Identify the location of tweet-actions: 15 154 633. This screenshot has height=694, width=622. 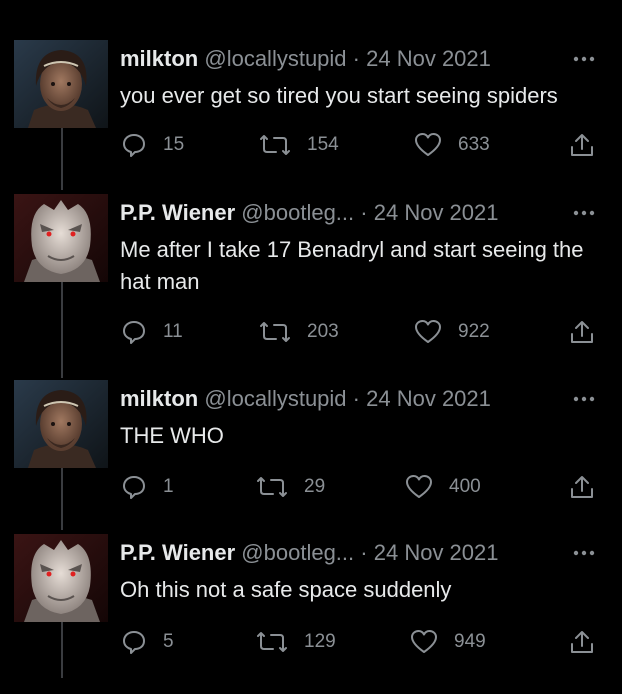
(311, 145).